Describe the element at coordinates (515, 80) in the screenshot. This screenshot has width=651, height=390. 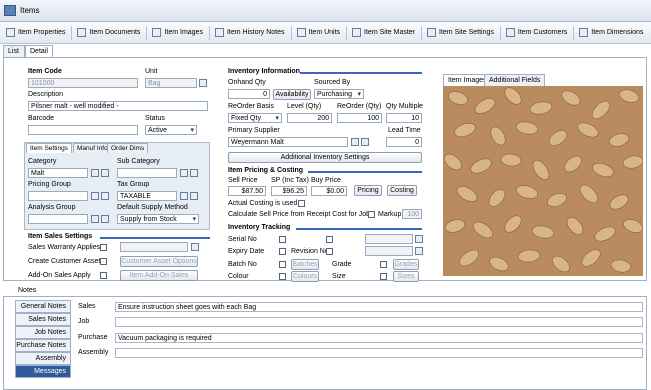
I see `tab-additional-fields: Additional Fields` at that location.